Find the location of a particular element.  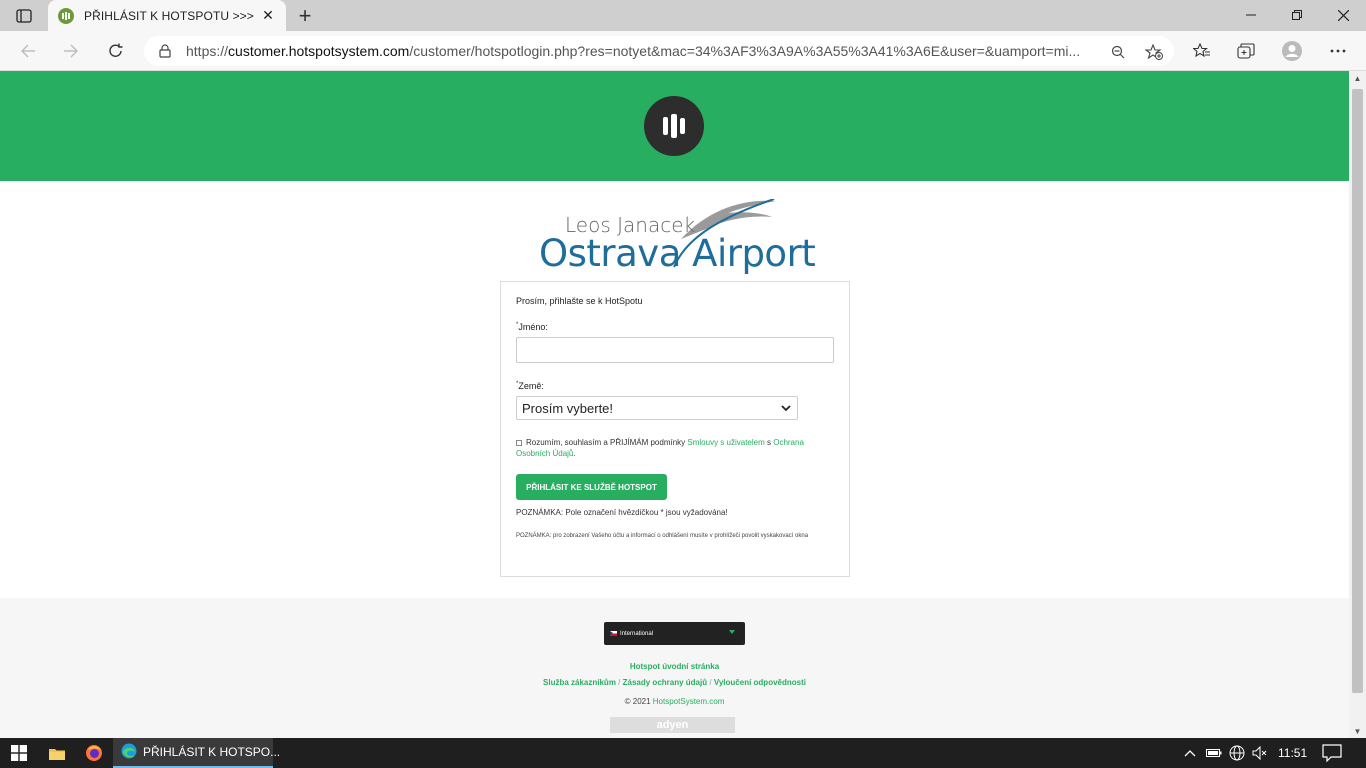

terms-checkbox is located at coordinates (519, 442).